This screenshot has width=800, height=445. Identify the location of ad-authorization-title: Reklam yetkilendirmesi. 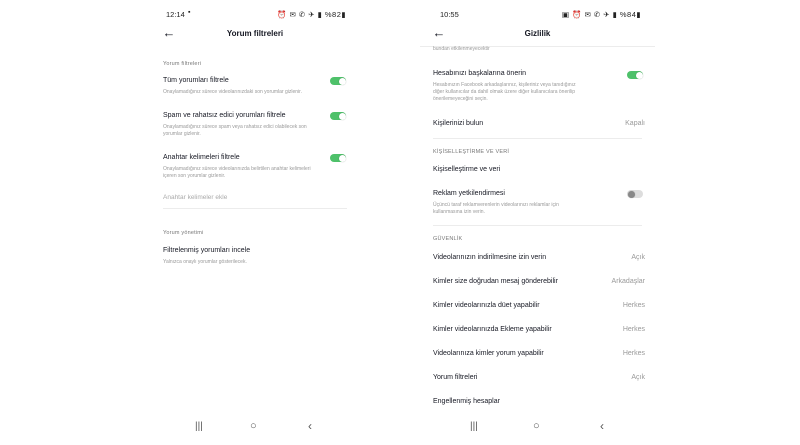
(469, 193).